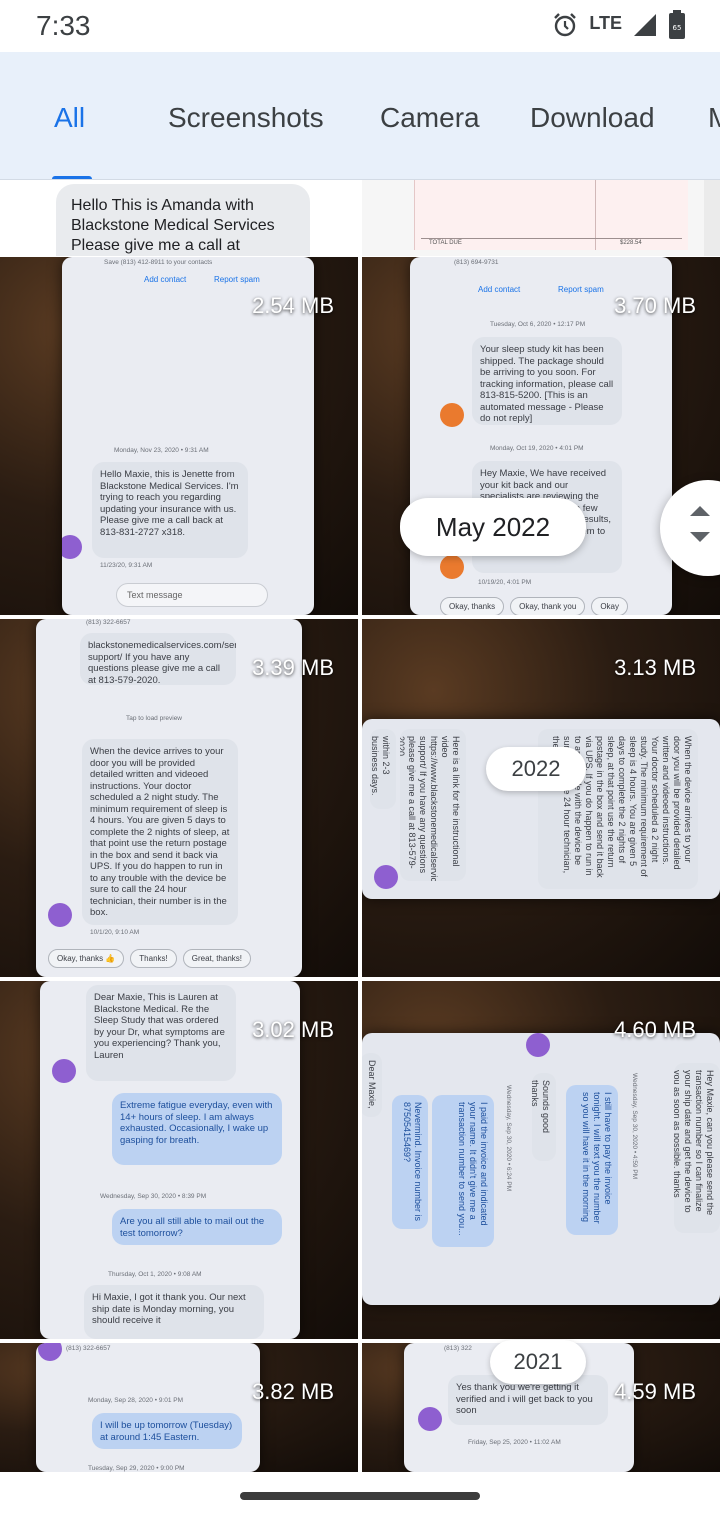 Image resolution: width=720 pixels, height=1520 pixels. What do you see at coordinates (192, 595) in the screenshot?
I see `text-message-field: Text message` at bounding box center [192, 595].